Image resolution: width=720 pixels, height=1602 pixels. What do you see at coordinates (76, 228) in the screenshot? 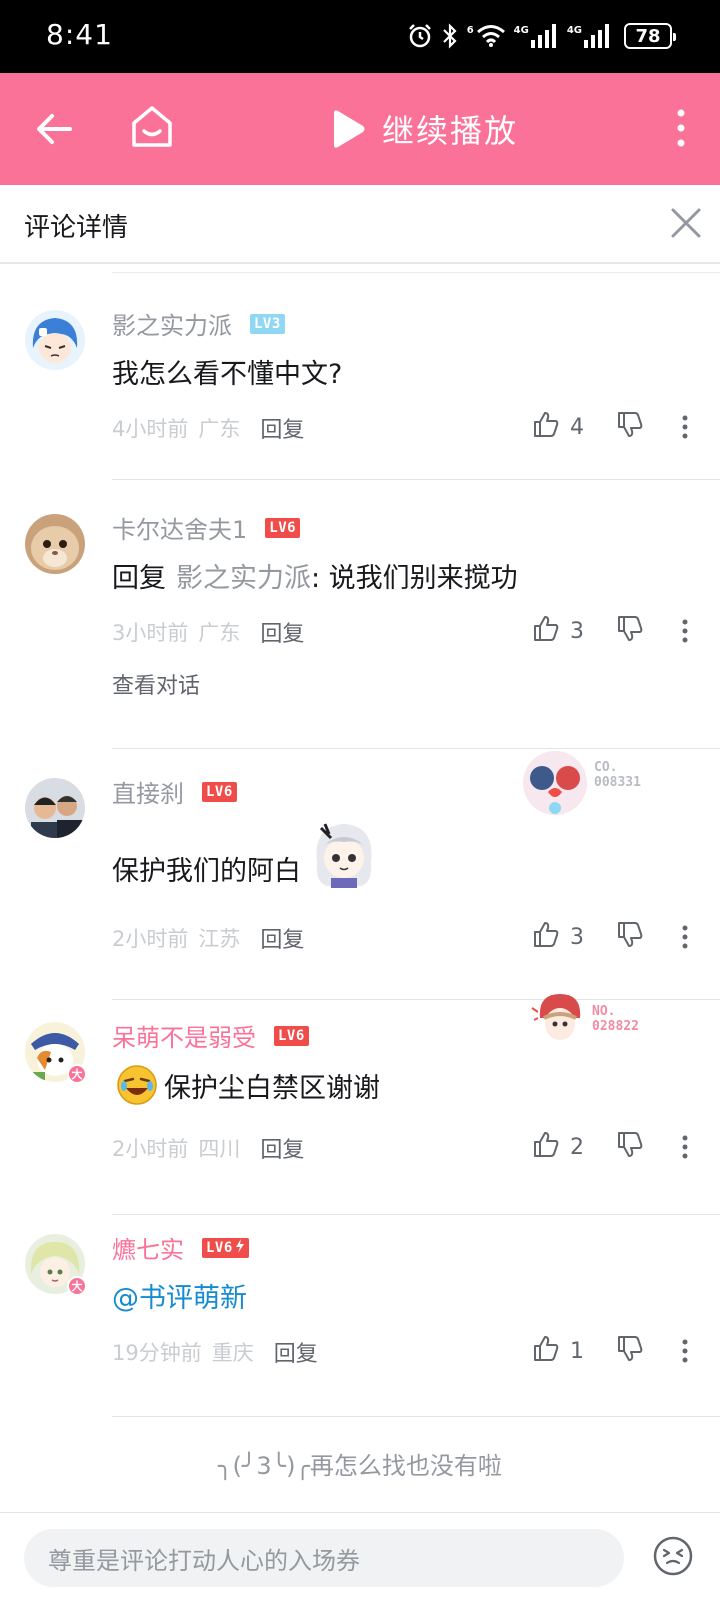
I see `page-title: 评论详情` at bounding box center [76, 228].